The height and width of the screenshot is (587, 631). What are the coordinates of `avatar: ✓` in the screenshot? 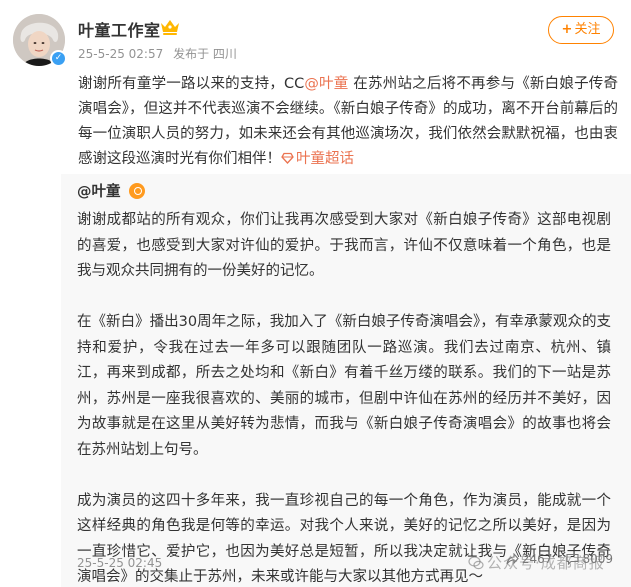 It's located at (40, 40).